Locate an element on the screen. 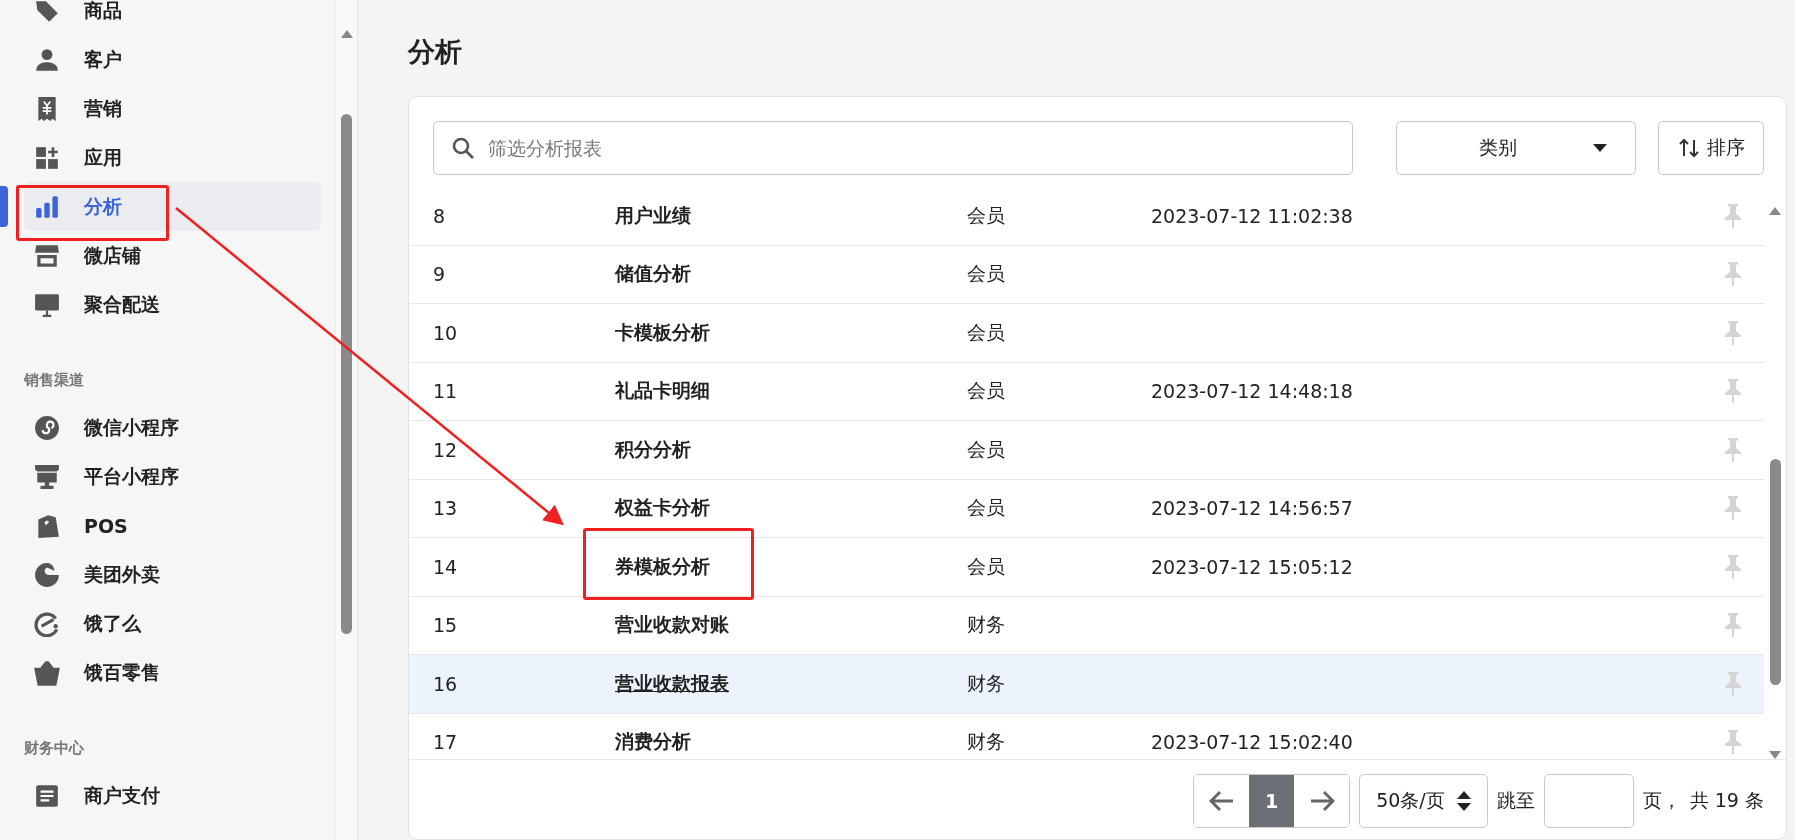 The height and width of the screenshot is (840, 1795). table-row: 9 储值分析 会员 is located at coordinates (1086, 274).